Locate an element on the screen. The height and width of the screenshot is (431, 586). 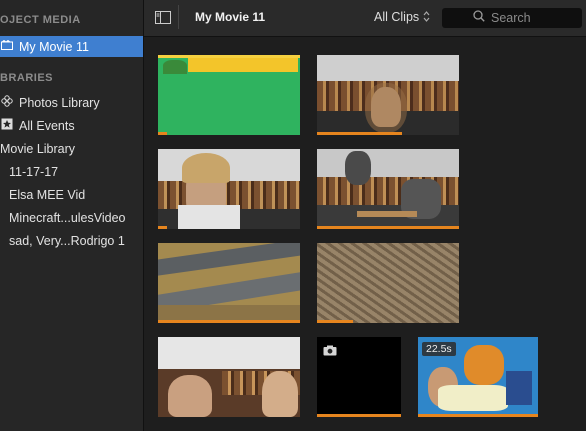
sidebar-toggle-icon is located at coordinates (163, 17).